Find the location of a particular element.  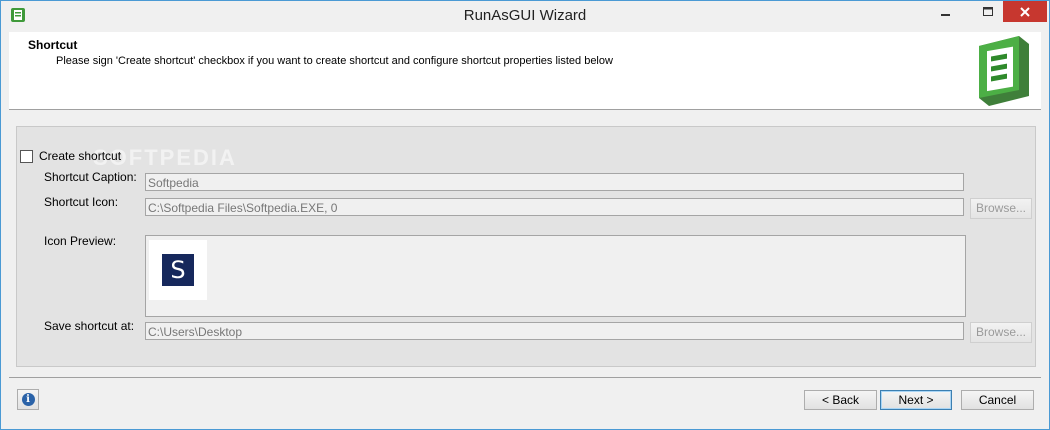

minimize-icon is located at coordinates (945, 15).